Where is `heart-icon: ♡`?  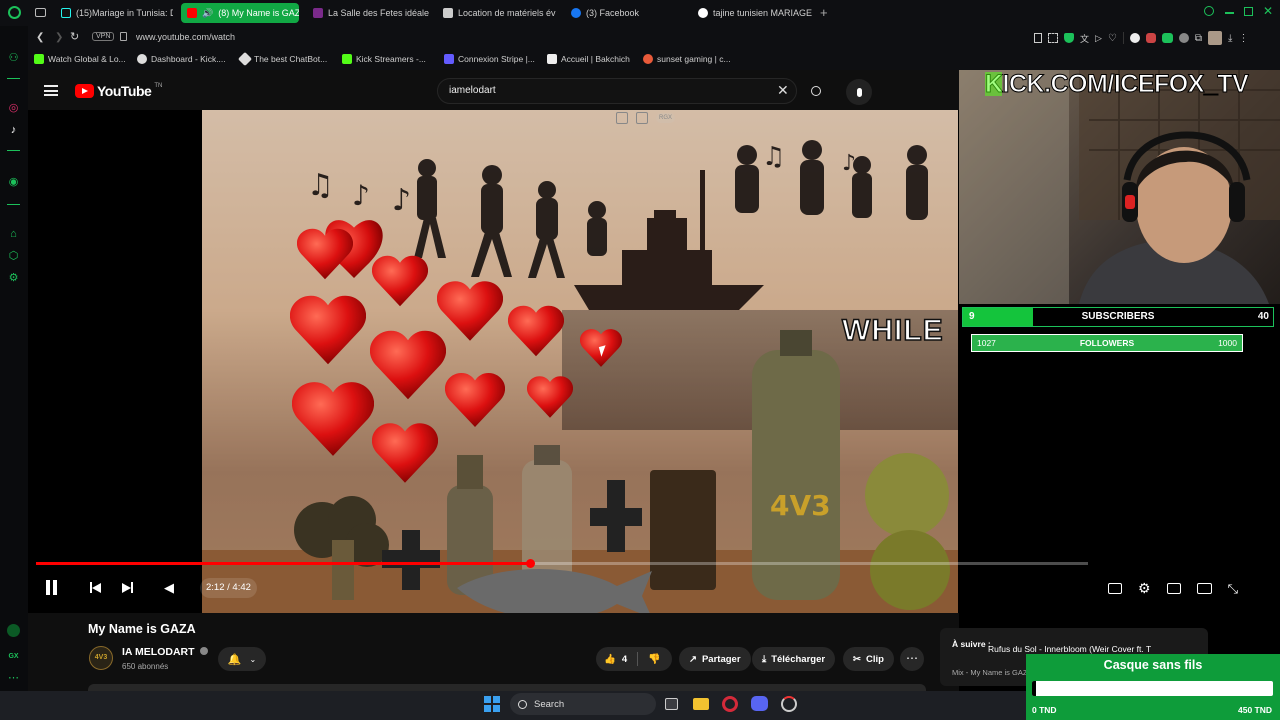 heart-icon: ♡ is located at coordinates (1112, 38).